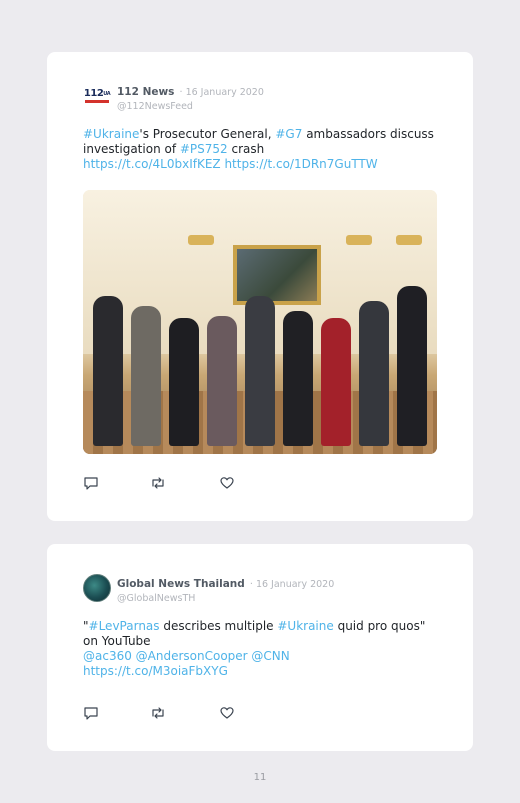 This screenshot has height=803, width=520. Describe the element at coordinates (204, 149) in the screenshot. I see `hashtag-link: #PS752` at that location.